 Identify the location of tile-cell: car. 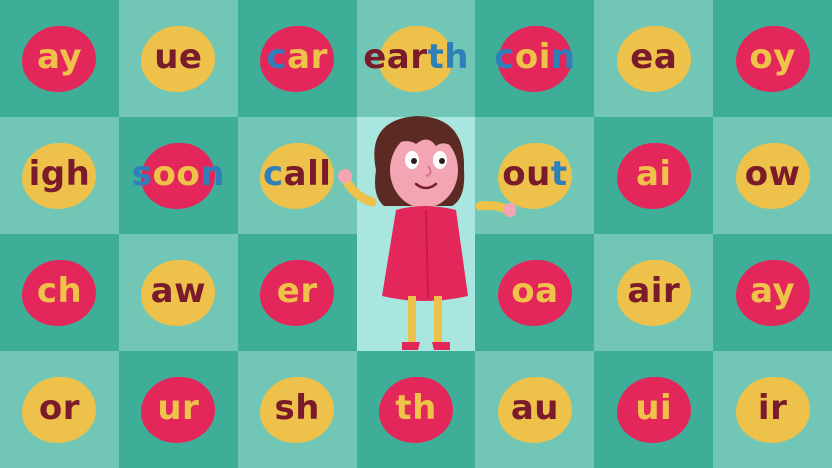
(297, 58).